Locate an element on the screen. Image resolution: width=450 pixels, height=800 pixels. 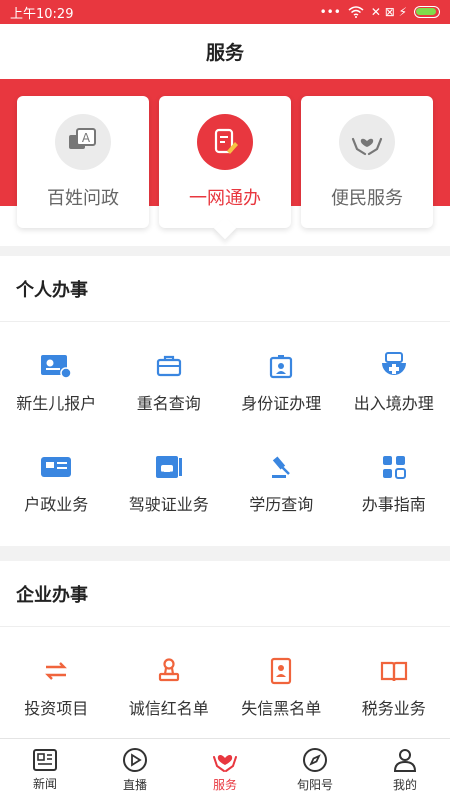
chat-icon: A is located at coordinates (83, 142).